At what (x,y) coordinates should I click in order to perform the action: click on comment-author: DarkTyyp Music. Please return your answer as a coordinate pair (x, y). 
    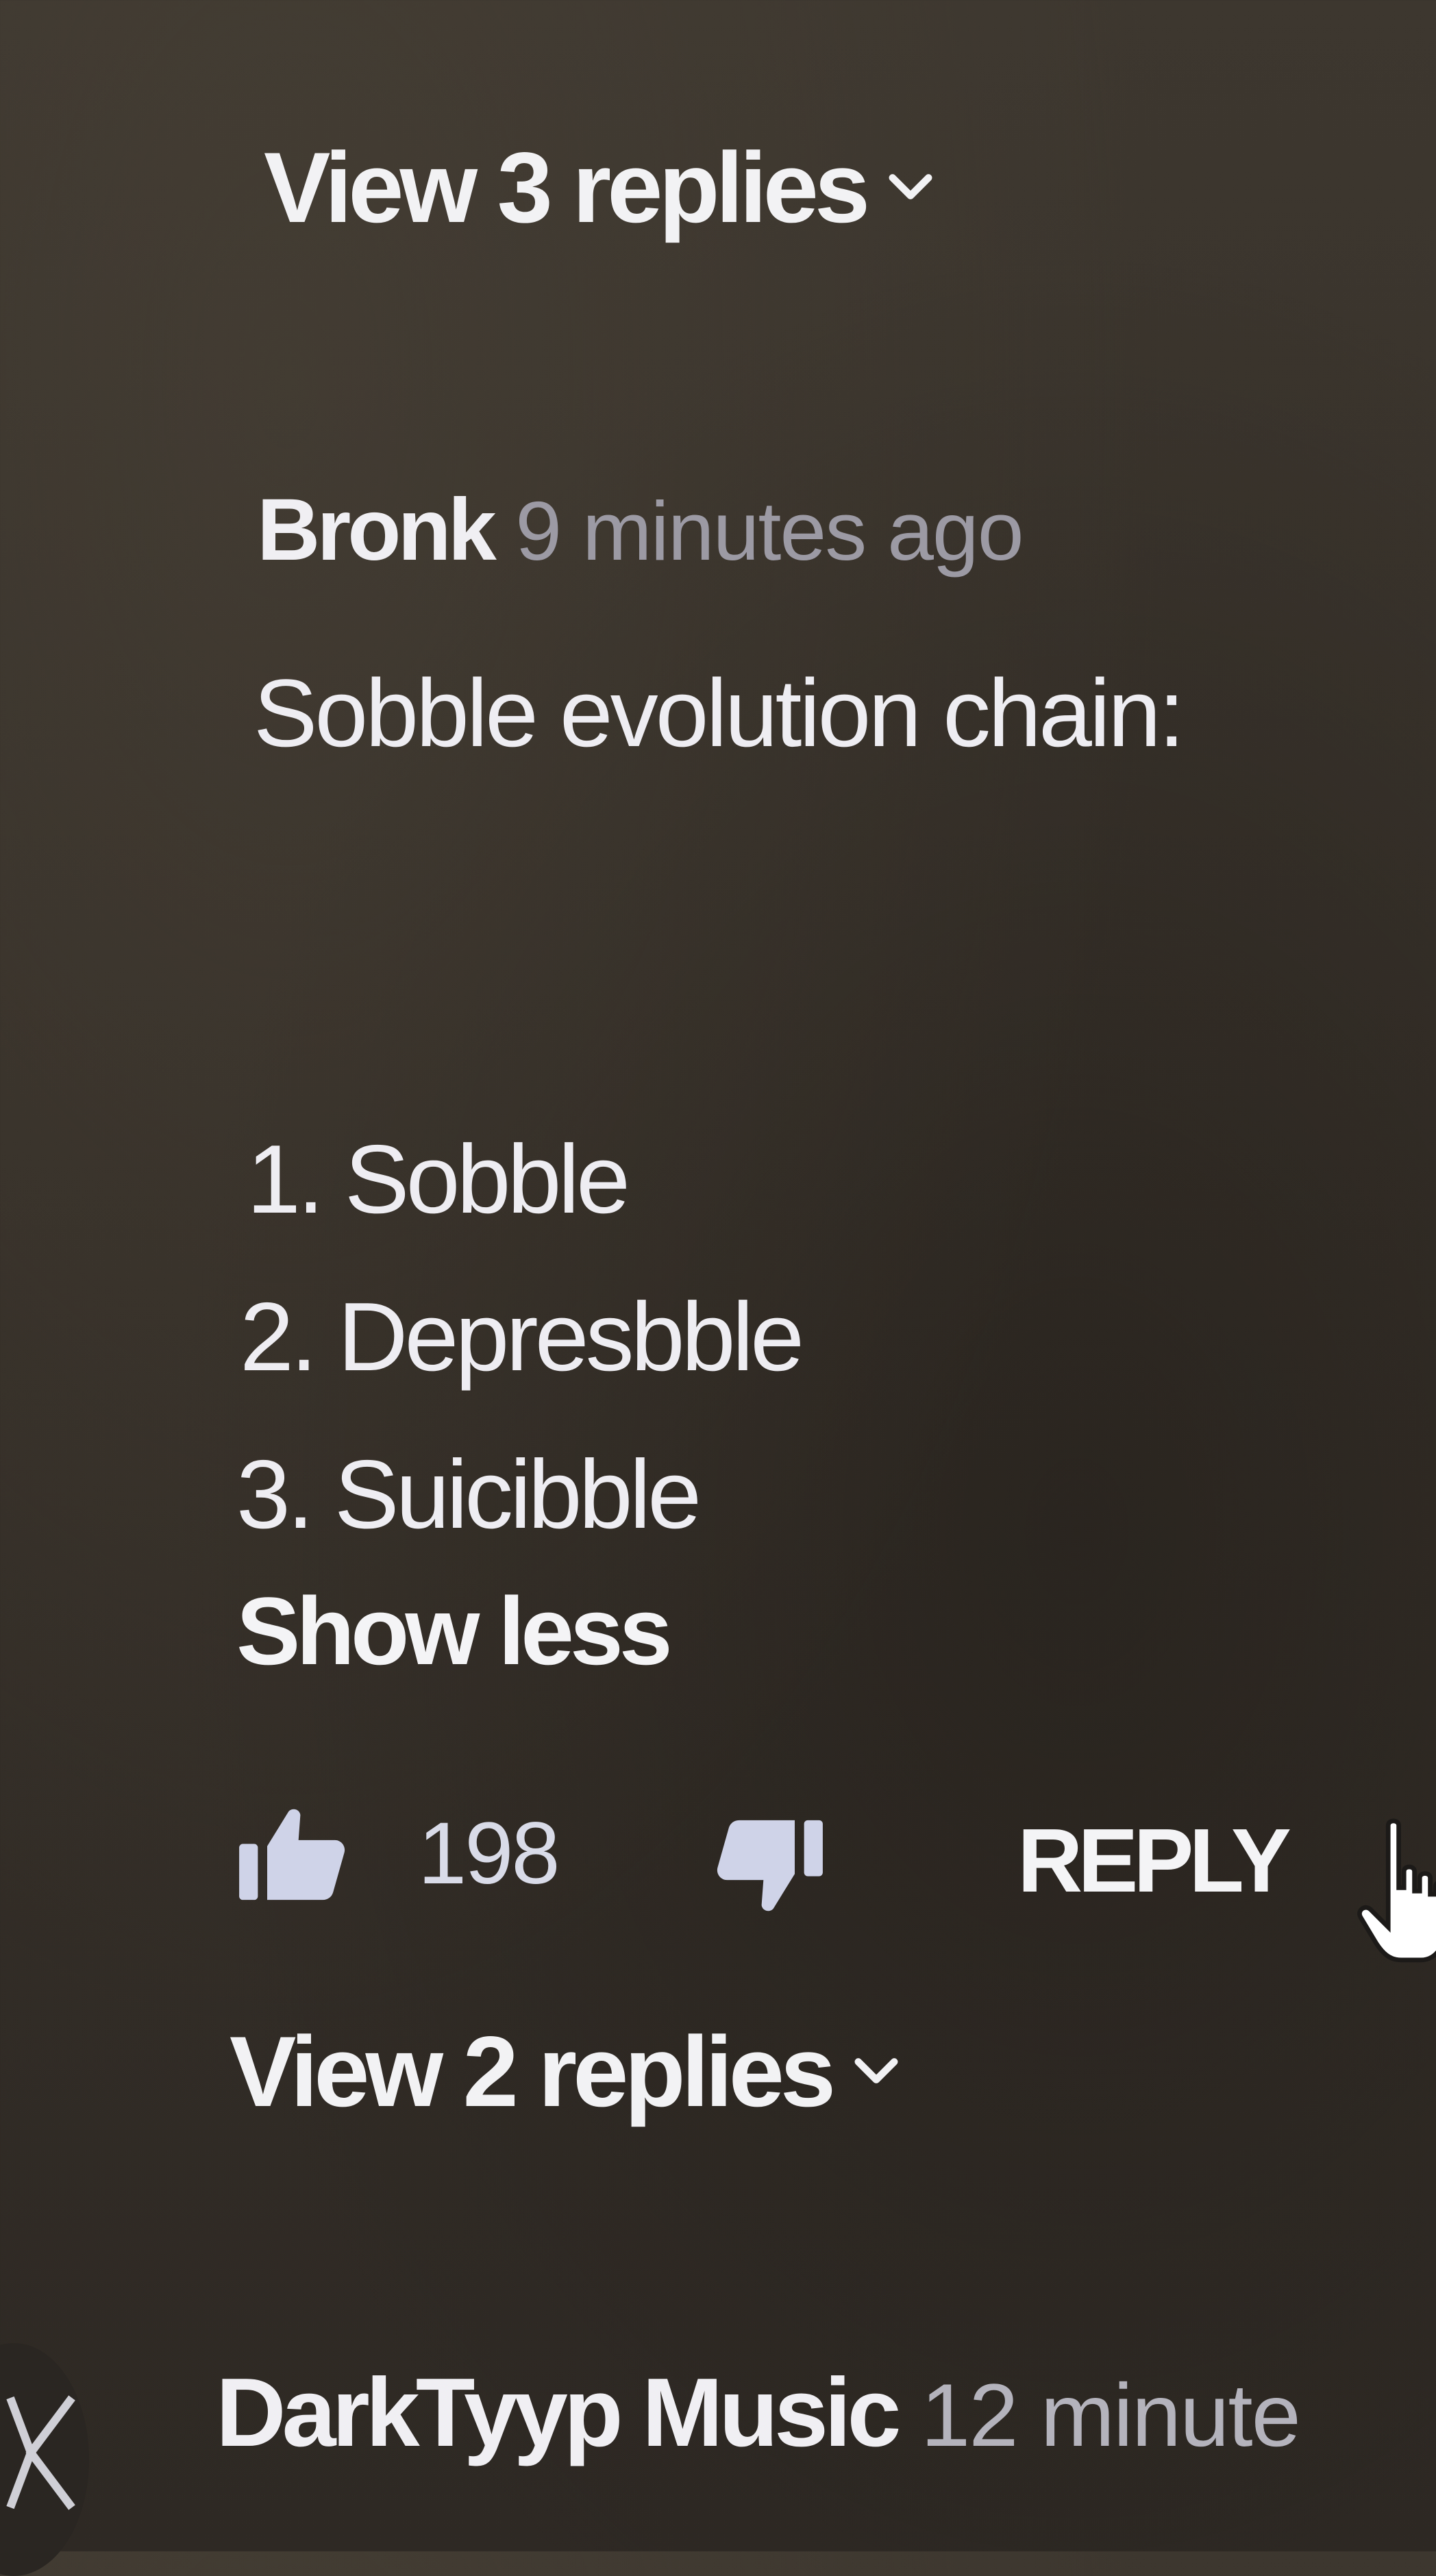
    Looking at the image, I should click on (559, 2412).